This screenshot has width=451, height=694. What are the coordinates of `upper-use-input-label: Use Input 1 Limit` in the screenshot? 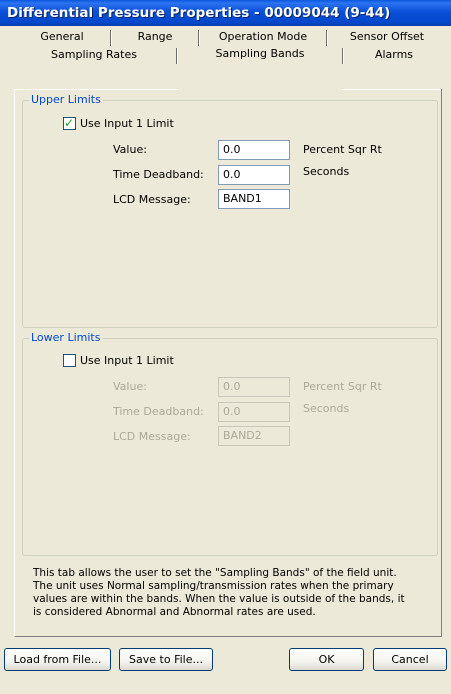 It's located at (127, 123).